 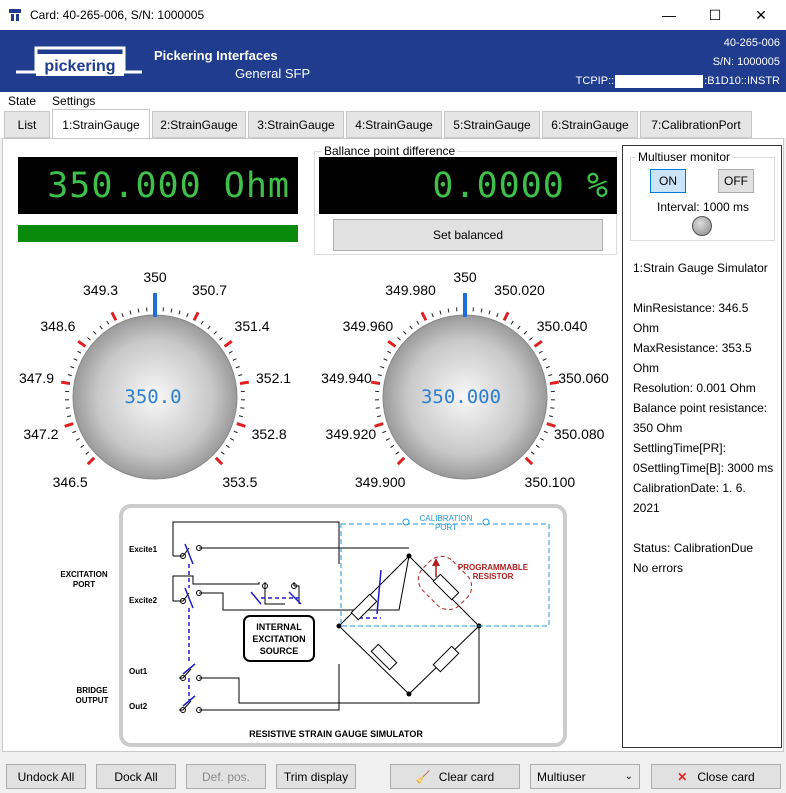 What do you see at coordinates (273, 73) in the screenshot?
I see `brand-product: General SFP` at bounding box center [273, 73].